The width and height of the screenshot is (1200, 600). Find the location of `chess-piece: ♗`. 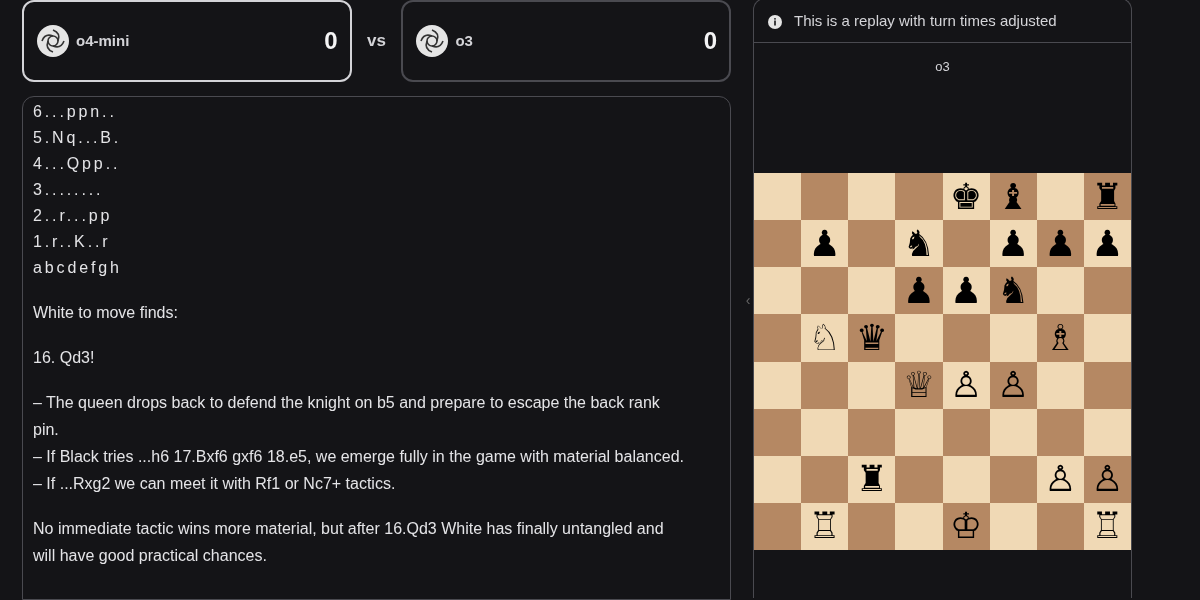

chess-piece: ♗ is located at coordinates (1060, 337).